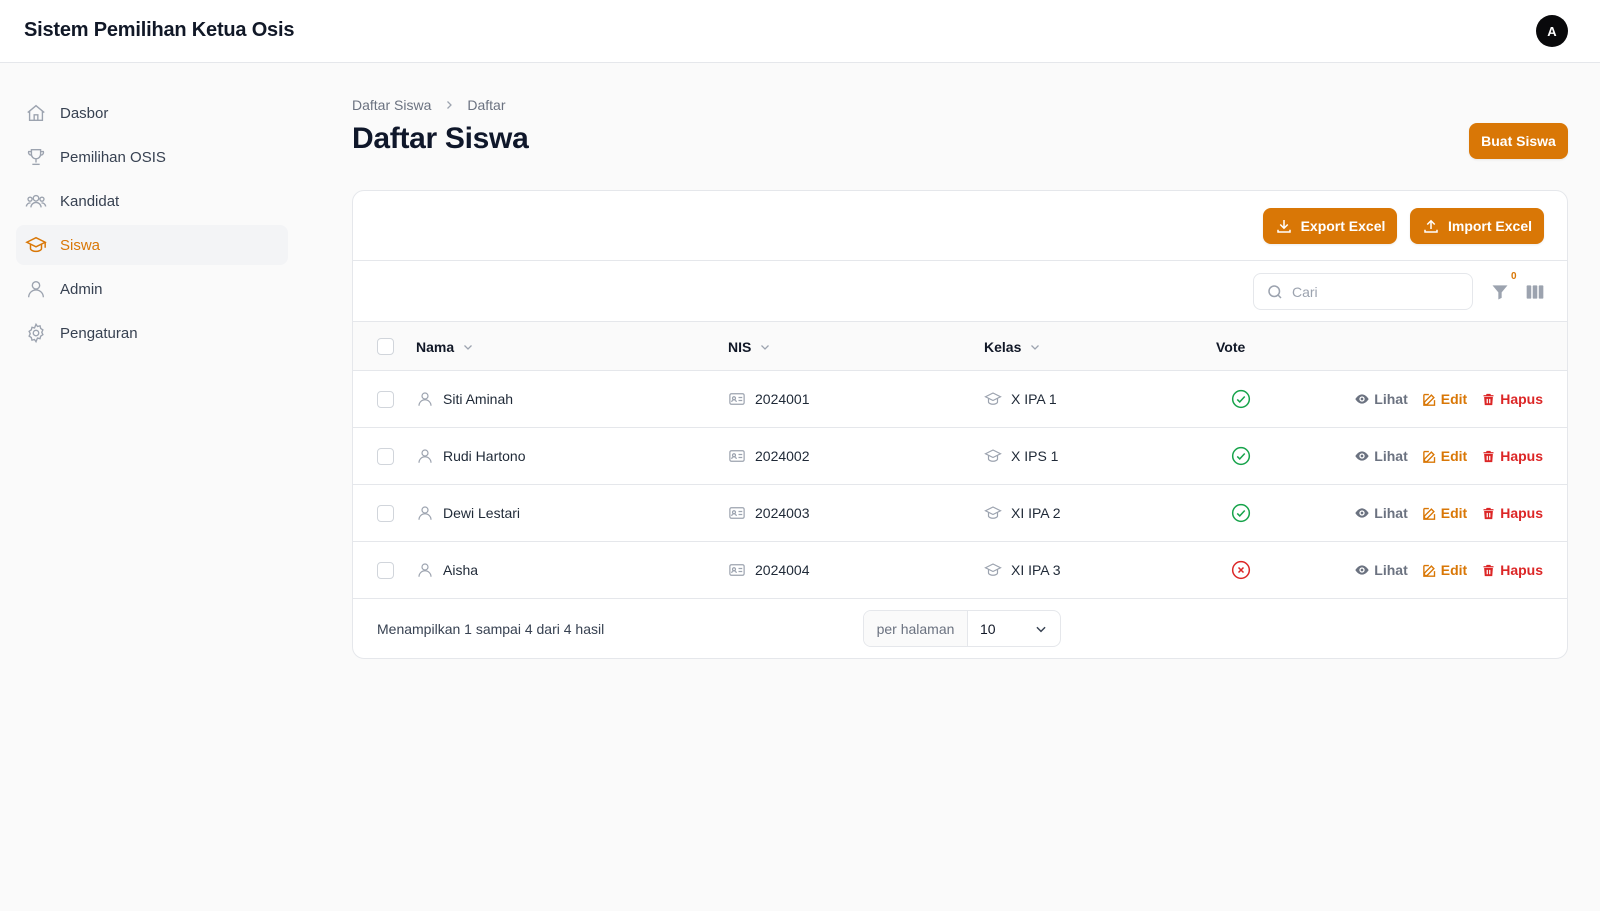 The image size is (1600, 911). I want to click on nis-cell: 2024004, so click(769, 570).